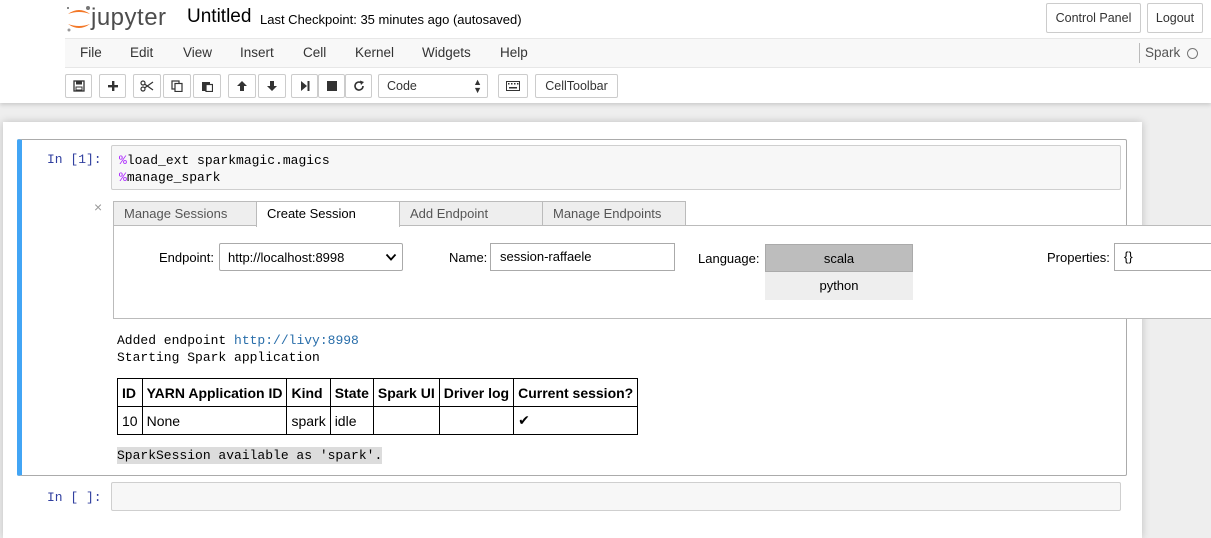  I want to click on cell-driver-log, so click(476, 420).